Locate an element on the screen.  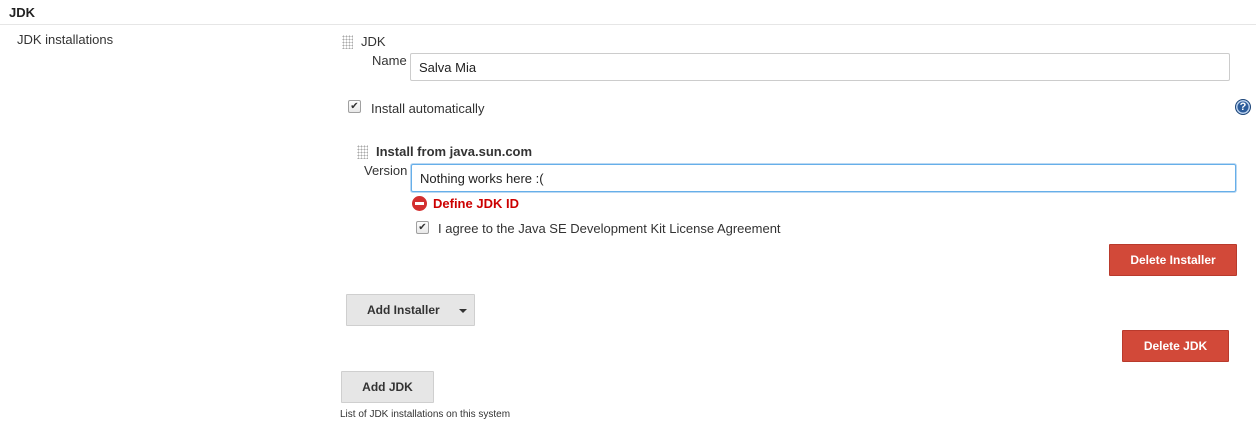
section-title: JDK is located at coordinates (22, 12).